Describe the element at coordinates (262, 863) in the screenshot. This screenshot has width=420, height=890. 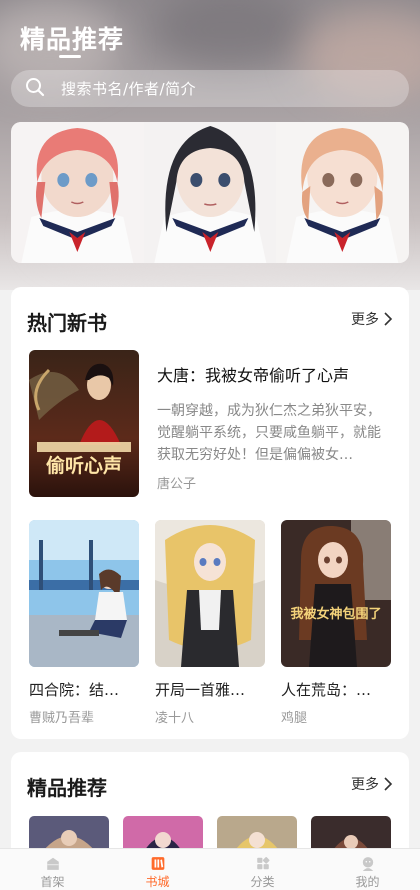
I see `category-icon` at that location.